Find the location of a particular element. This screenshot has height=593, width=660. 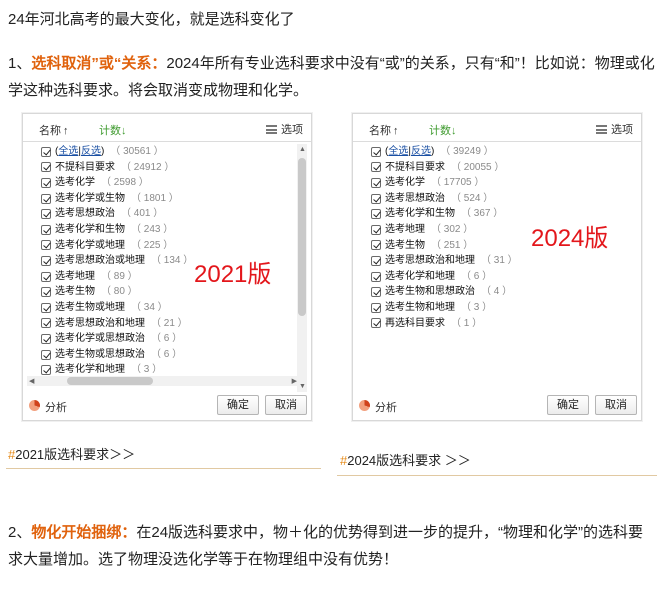

item-count: （ 1801 ） is located at coordinates (155, 198).